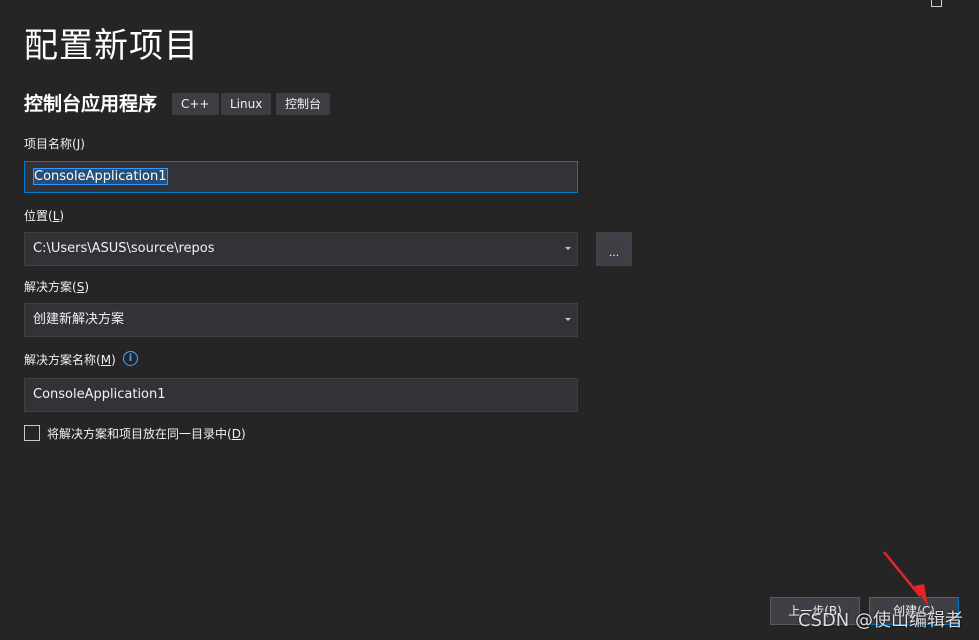 The width and height of the screenshot is (979, 640). What do you see at coordinates (195, 104) in the screenshot?
I see `tag-cpp: C++` at bounding box center [195, 104].